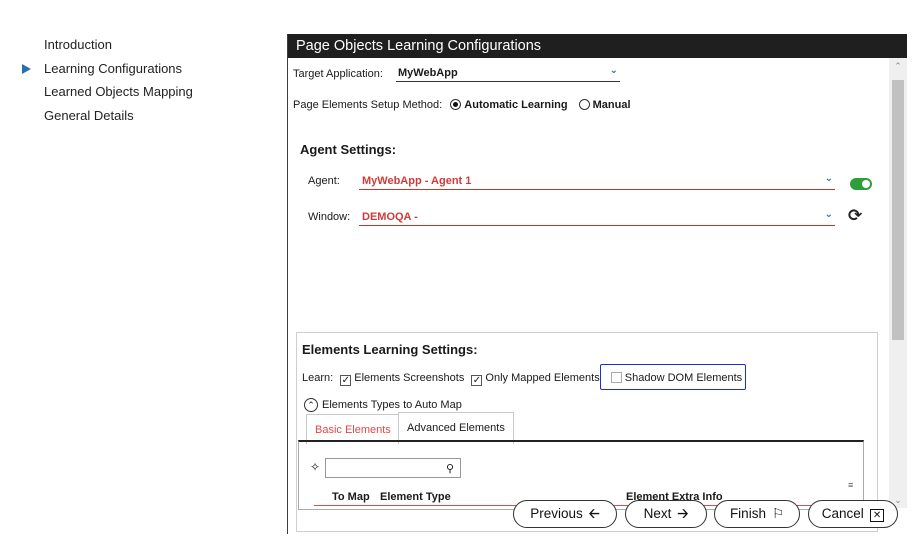 The width and height of the screenshot is (919, 548). Describe the element at coordinates (657, 513) in the screenshot. I see `next-label: Next` at that location.